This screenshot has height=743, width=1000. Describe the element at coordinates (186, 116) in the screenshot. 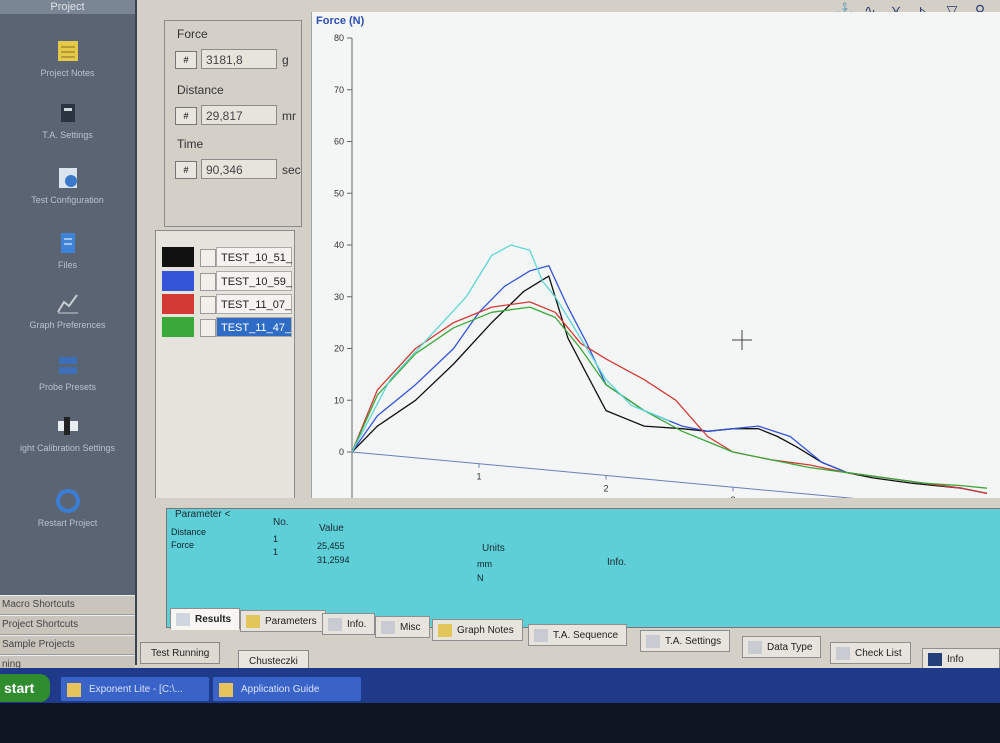

I see `distance-reset-button: #` at that location.